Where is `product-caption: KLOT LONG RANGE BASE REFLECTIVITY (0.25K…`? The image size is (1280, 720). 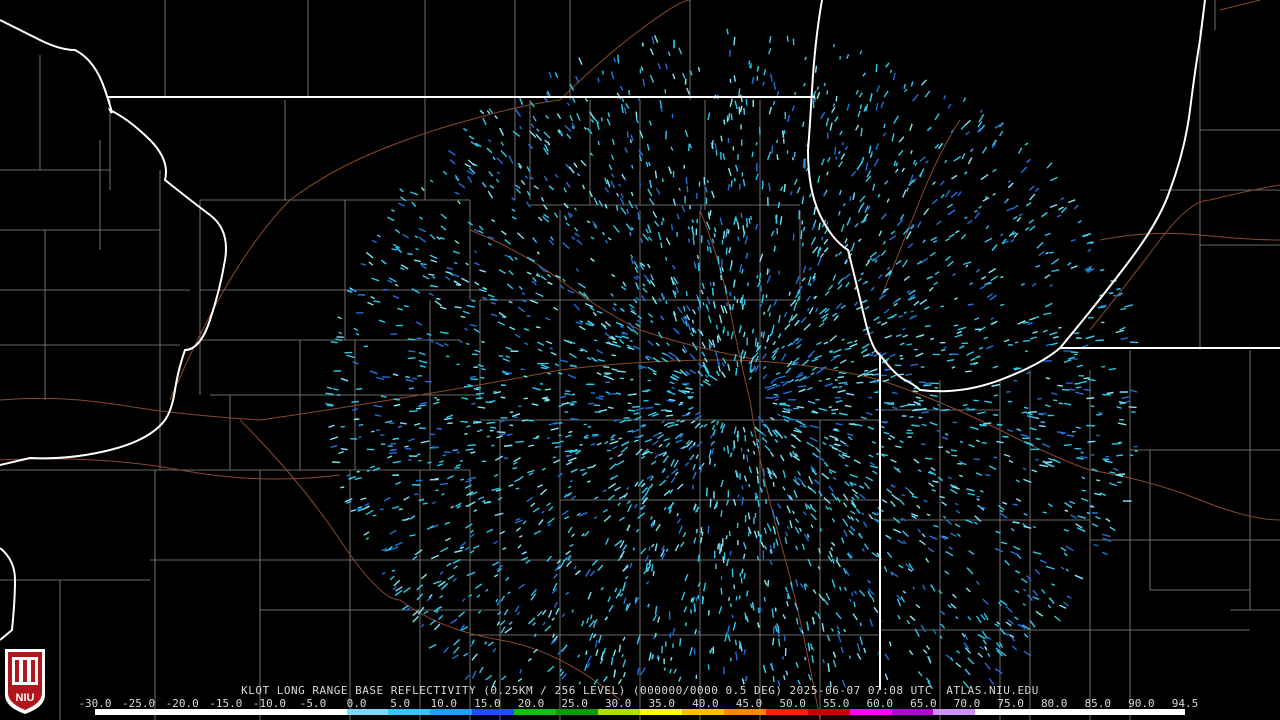 product-caption: KLOT LONG RANGE BASE REFLECTIVITY (0.25K… is located at coordinates (640, 690).